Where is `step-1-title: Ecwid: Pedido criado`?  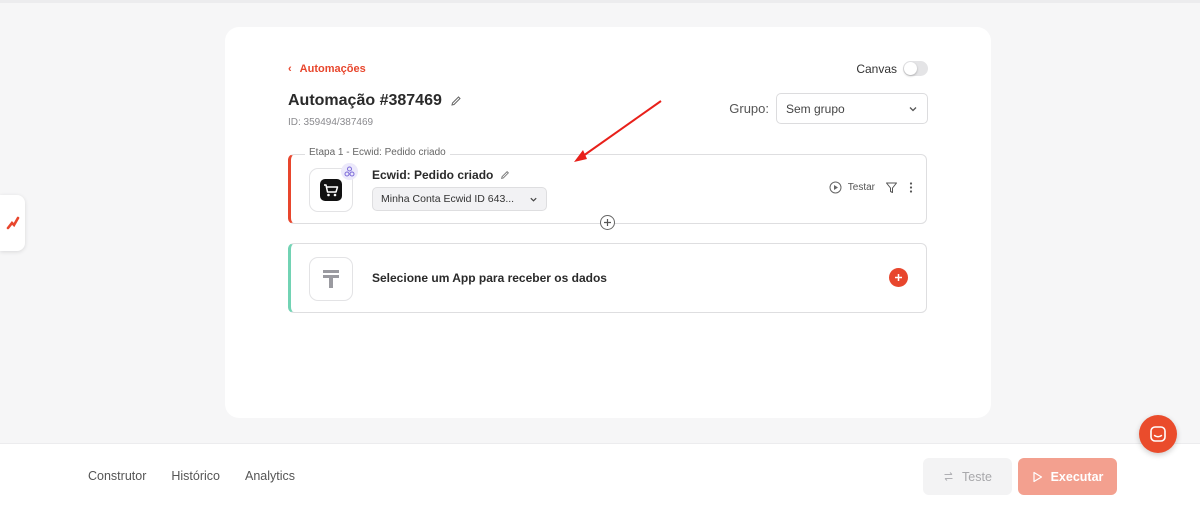 step-1-title: Ecwid: Pedido criado is located at coordinates (433, 175).